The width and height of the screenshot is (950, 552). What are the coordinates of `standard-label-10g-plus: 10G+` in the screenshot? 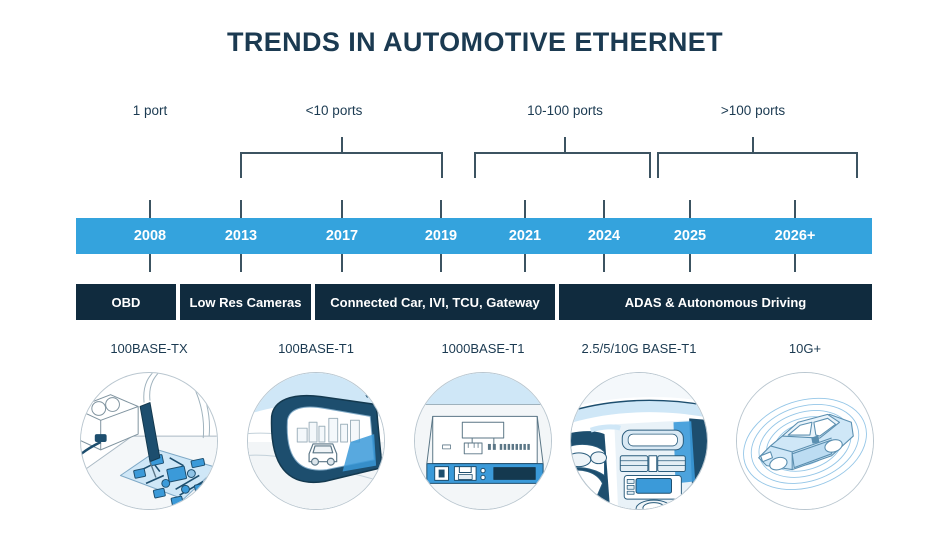 It's located at (805, 348).